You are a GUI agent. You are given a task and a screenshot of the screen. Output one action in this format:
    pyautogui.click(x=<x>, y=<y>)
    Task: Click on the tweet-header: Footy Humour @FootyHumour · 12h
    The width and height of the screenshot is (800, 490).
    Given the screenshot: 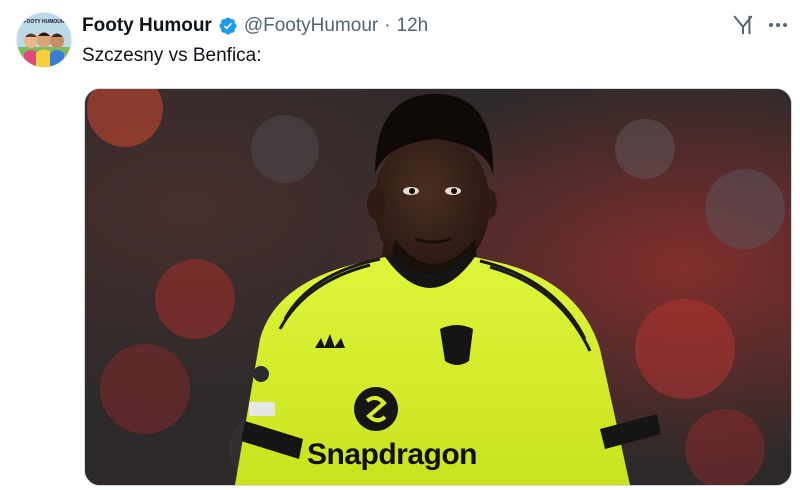 What is the action you would take?
    pyautogui.click(x=255, y=26)
    